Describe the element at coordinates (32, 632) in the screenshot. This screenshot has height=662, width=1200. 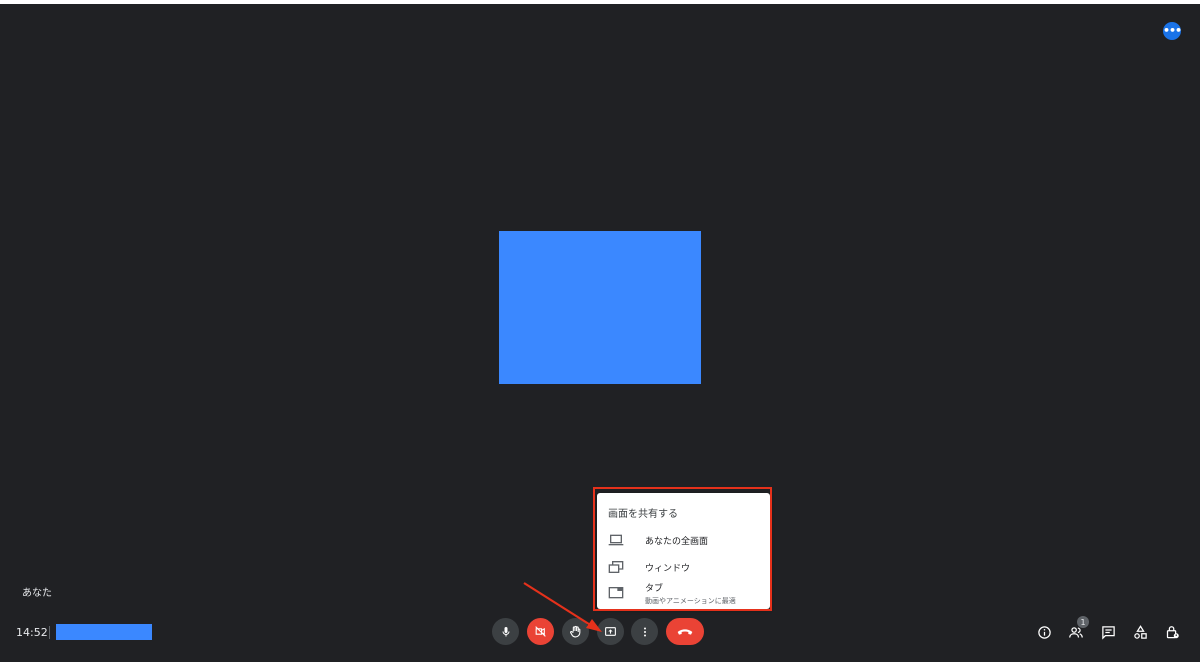
I see `meeting-time: 14:52` at that location.